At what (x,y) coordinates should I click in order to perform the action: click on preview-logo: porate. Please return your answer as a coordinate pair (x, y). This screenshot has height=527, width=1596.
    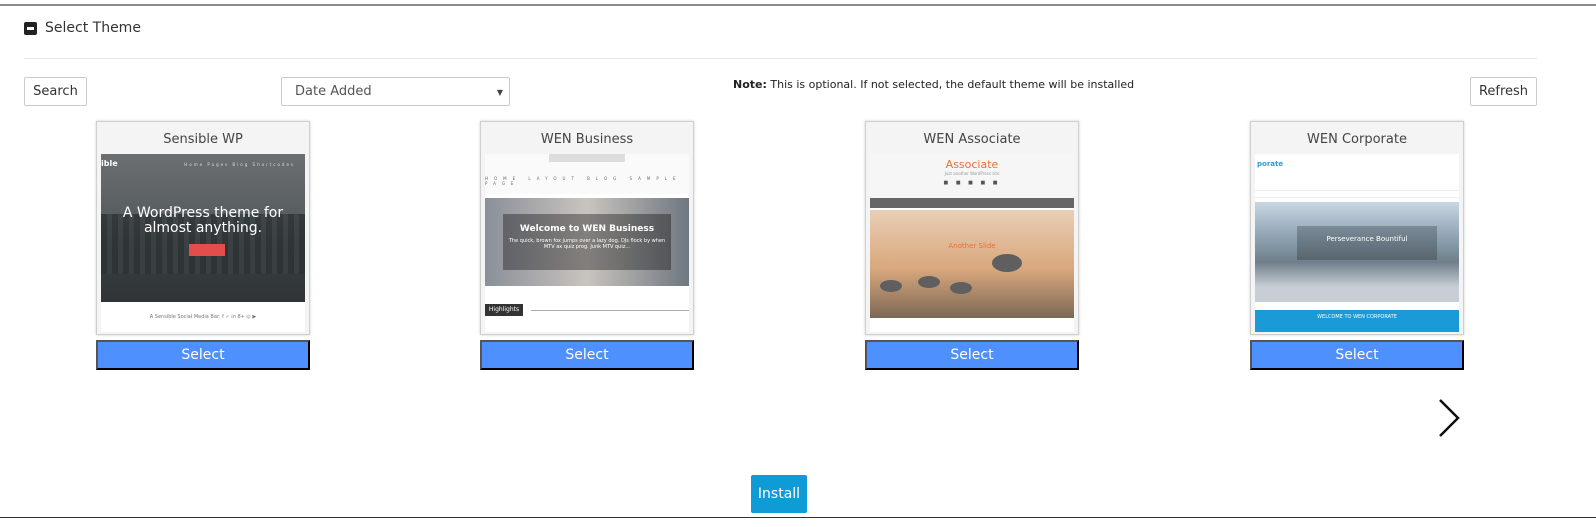
    Looking at the image, I should click on (1270, 164).